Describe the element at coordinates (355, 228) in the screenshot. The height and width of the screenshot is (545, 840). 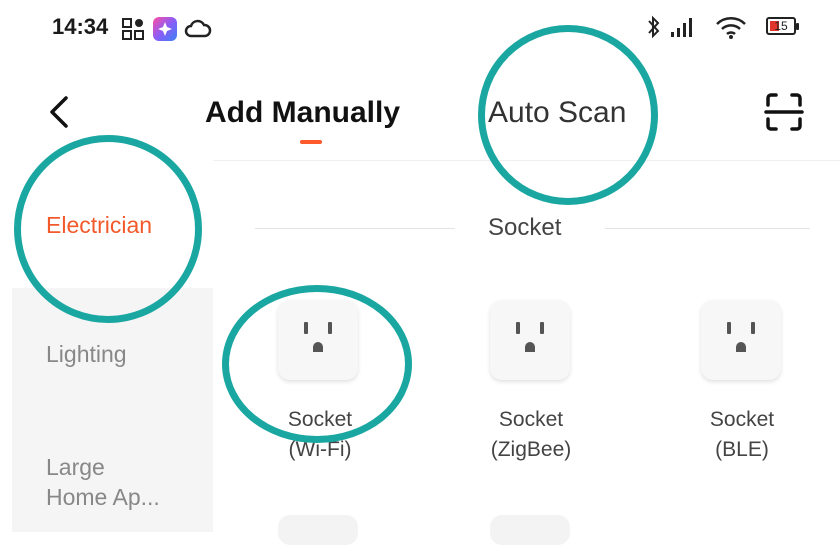
I see `section-divider-left` at that location.